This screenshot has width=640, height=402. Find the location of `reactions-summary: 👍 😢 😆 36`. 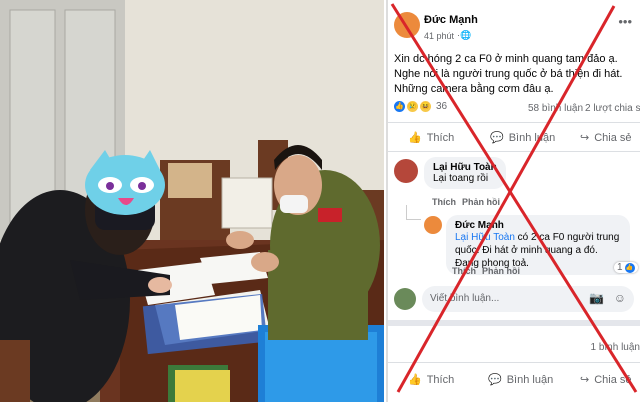

reactions-summary: 👍 😢 😆 36 is located at coordinates (420, 106).